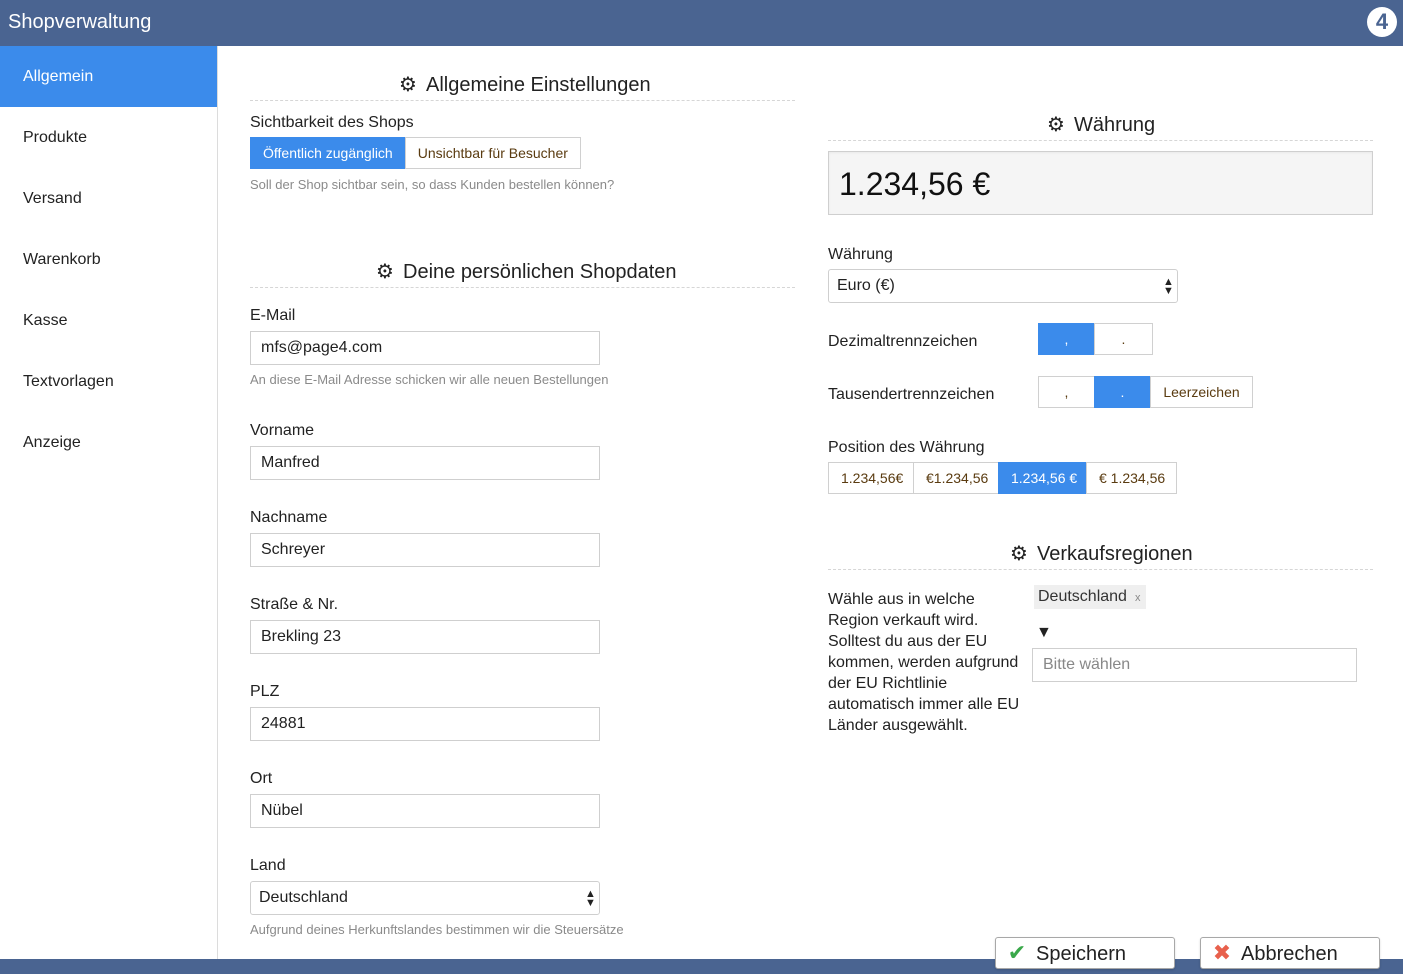 The height and width of the screenshot is (974, 1403). I want to click on currency-label: Währung, so click(860, 254).